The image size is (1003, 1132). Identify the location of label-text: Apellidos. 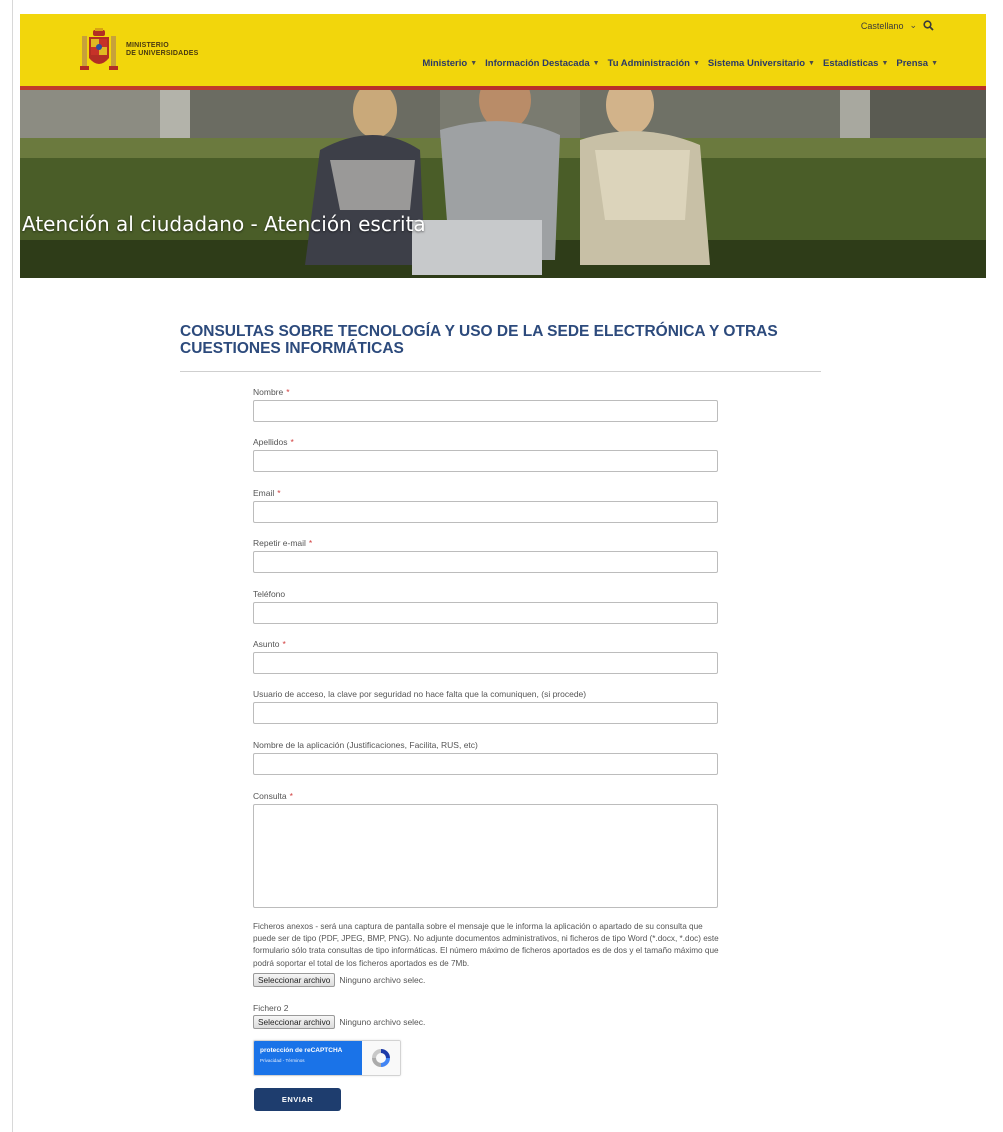
(270, 442).